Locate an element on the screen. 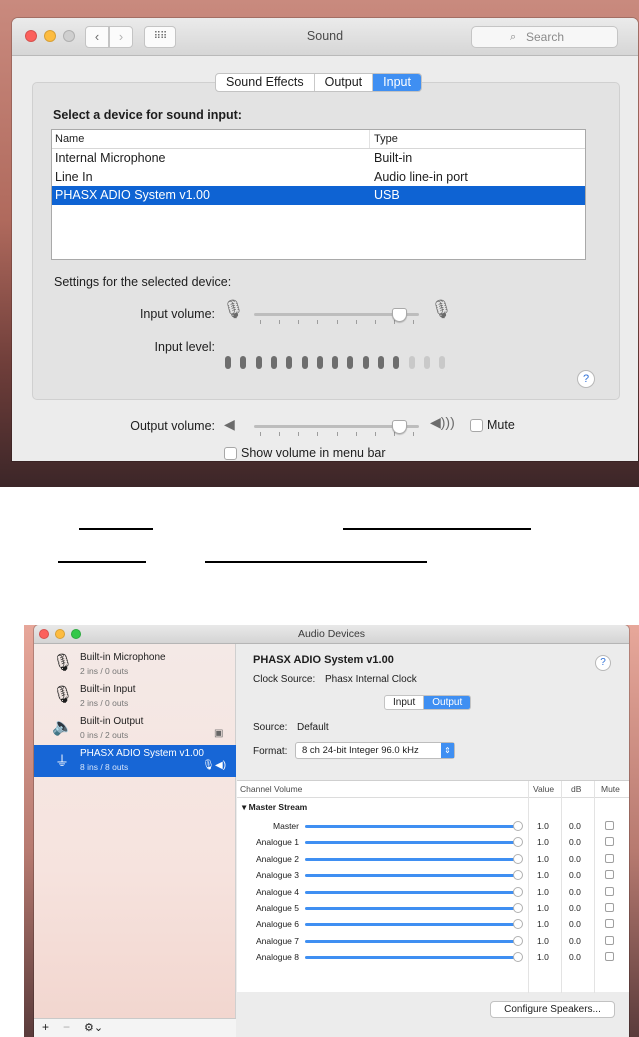  tab-bar: Sound Effects Output Input is located at coordinates (318, 82).